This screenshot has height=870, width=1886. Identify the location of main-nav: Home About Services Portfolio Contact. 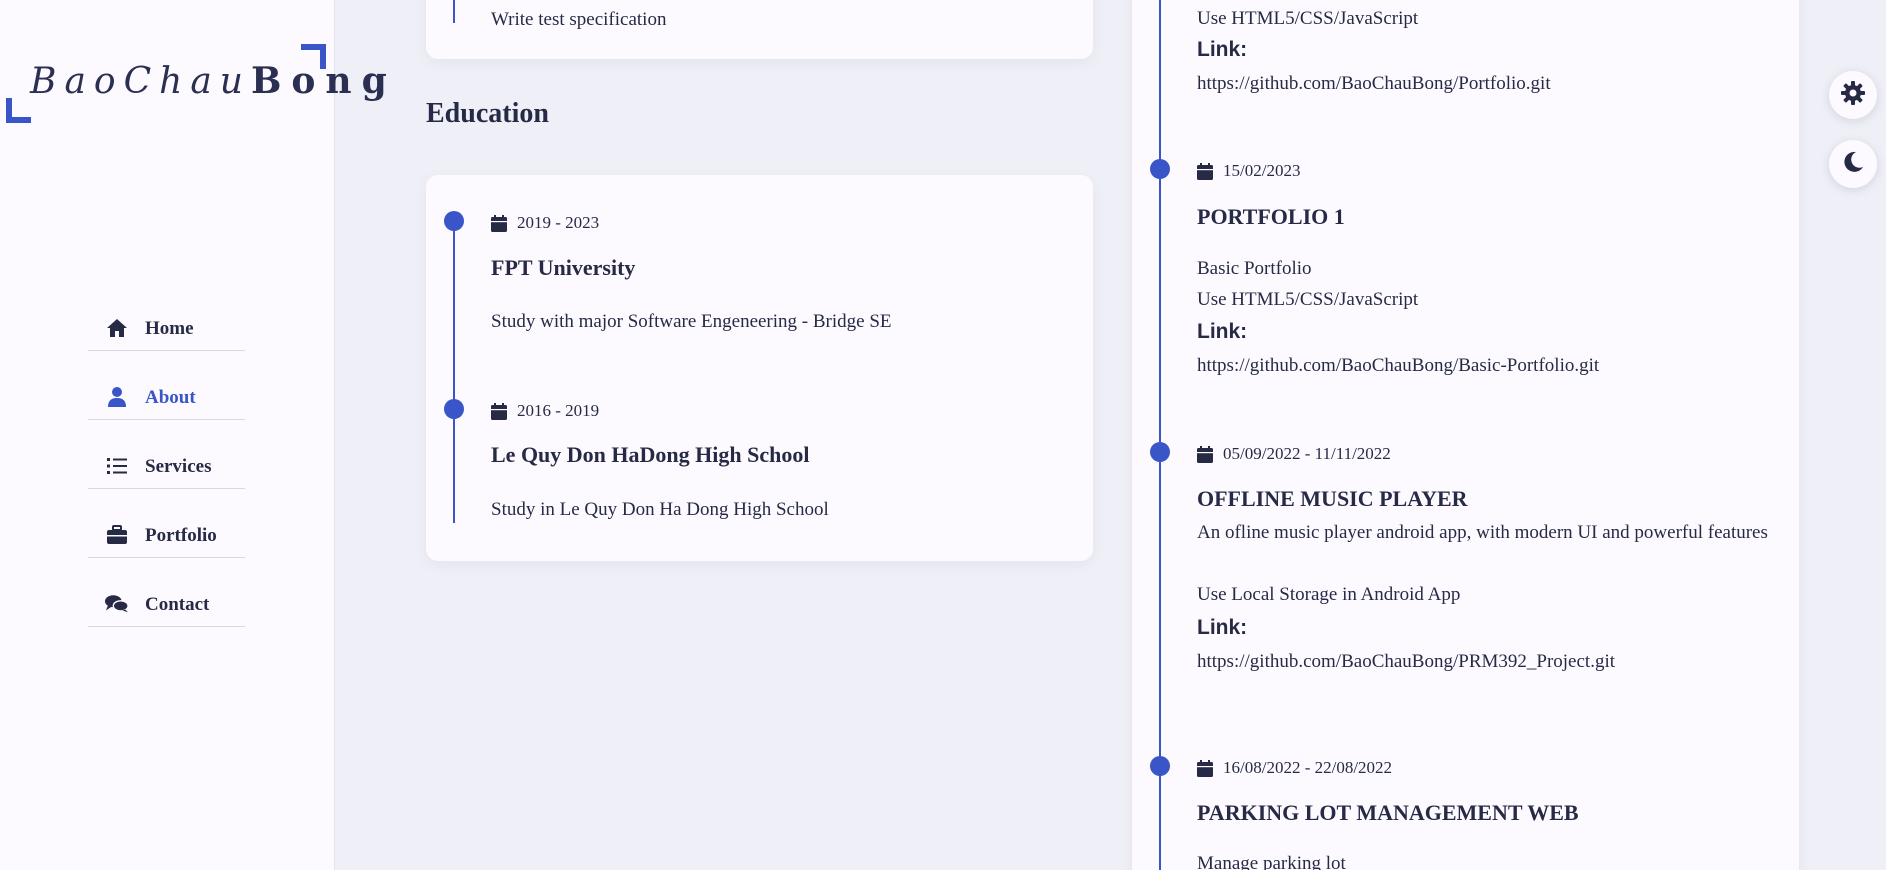
(166, 454).